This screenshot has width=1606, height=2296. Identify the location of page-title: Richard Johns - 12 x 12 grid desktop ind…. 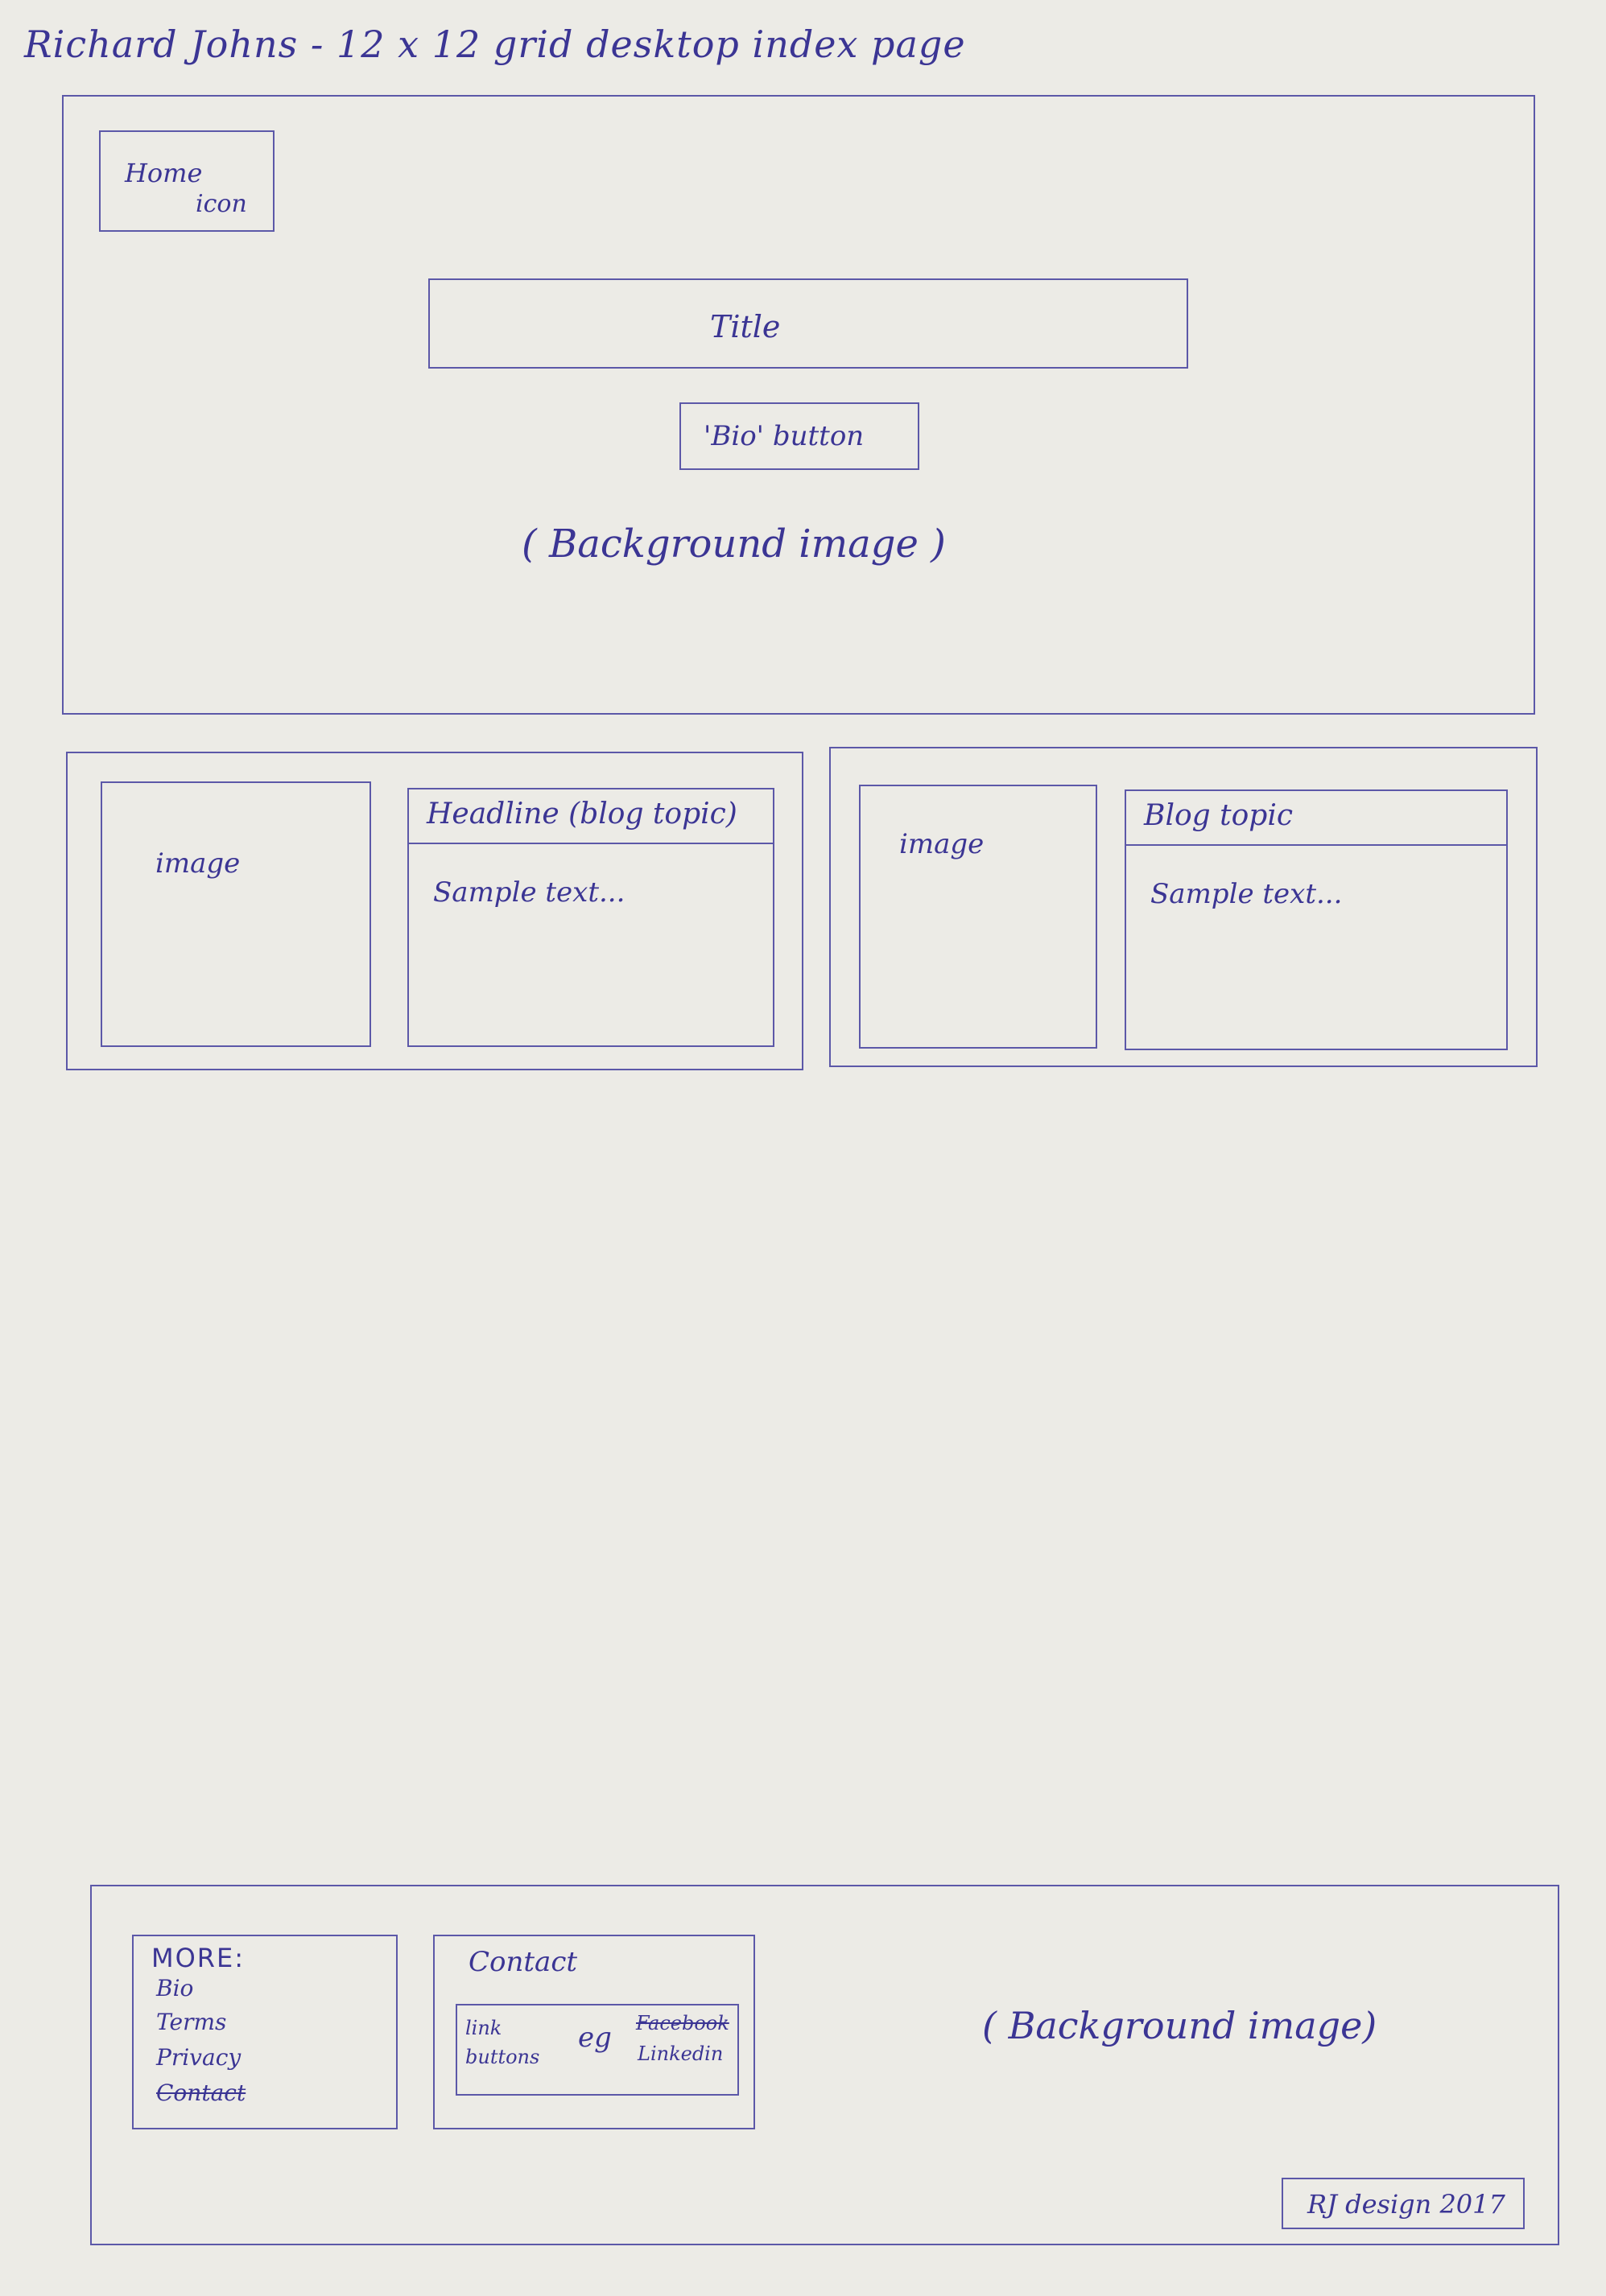
(495, 44).